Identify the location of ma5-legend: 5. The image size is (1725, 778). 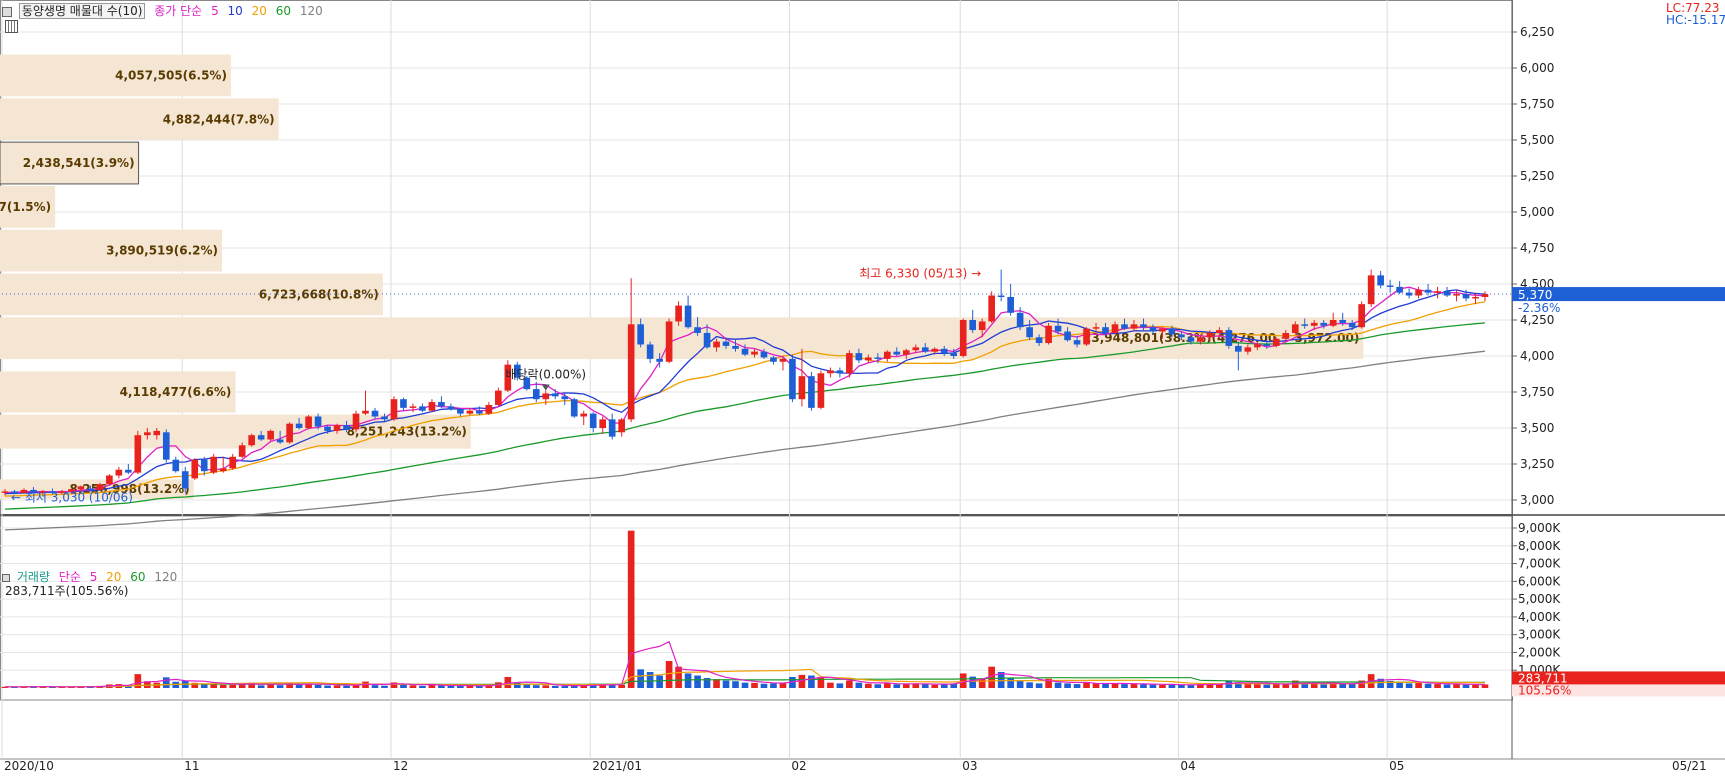
(215, 11).